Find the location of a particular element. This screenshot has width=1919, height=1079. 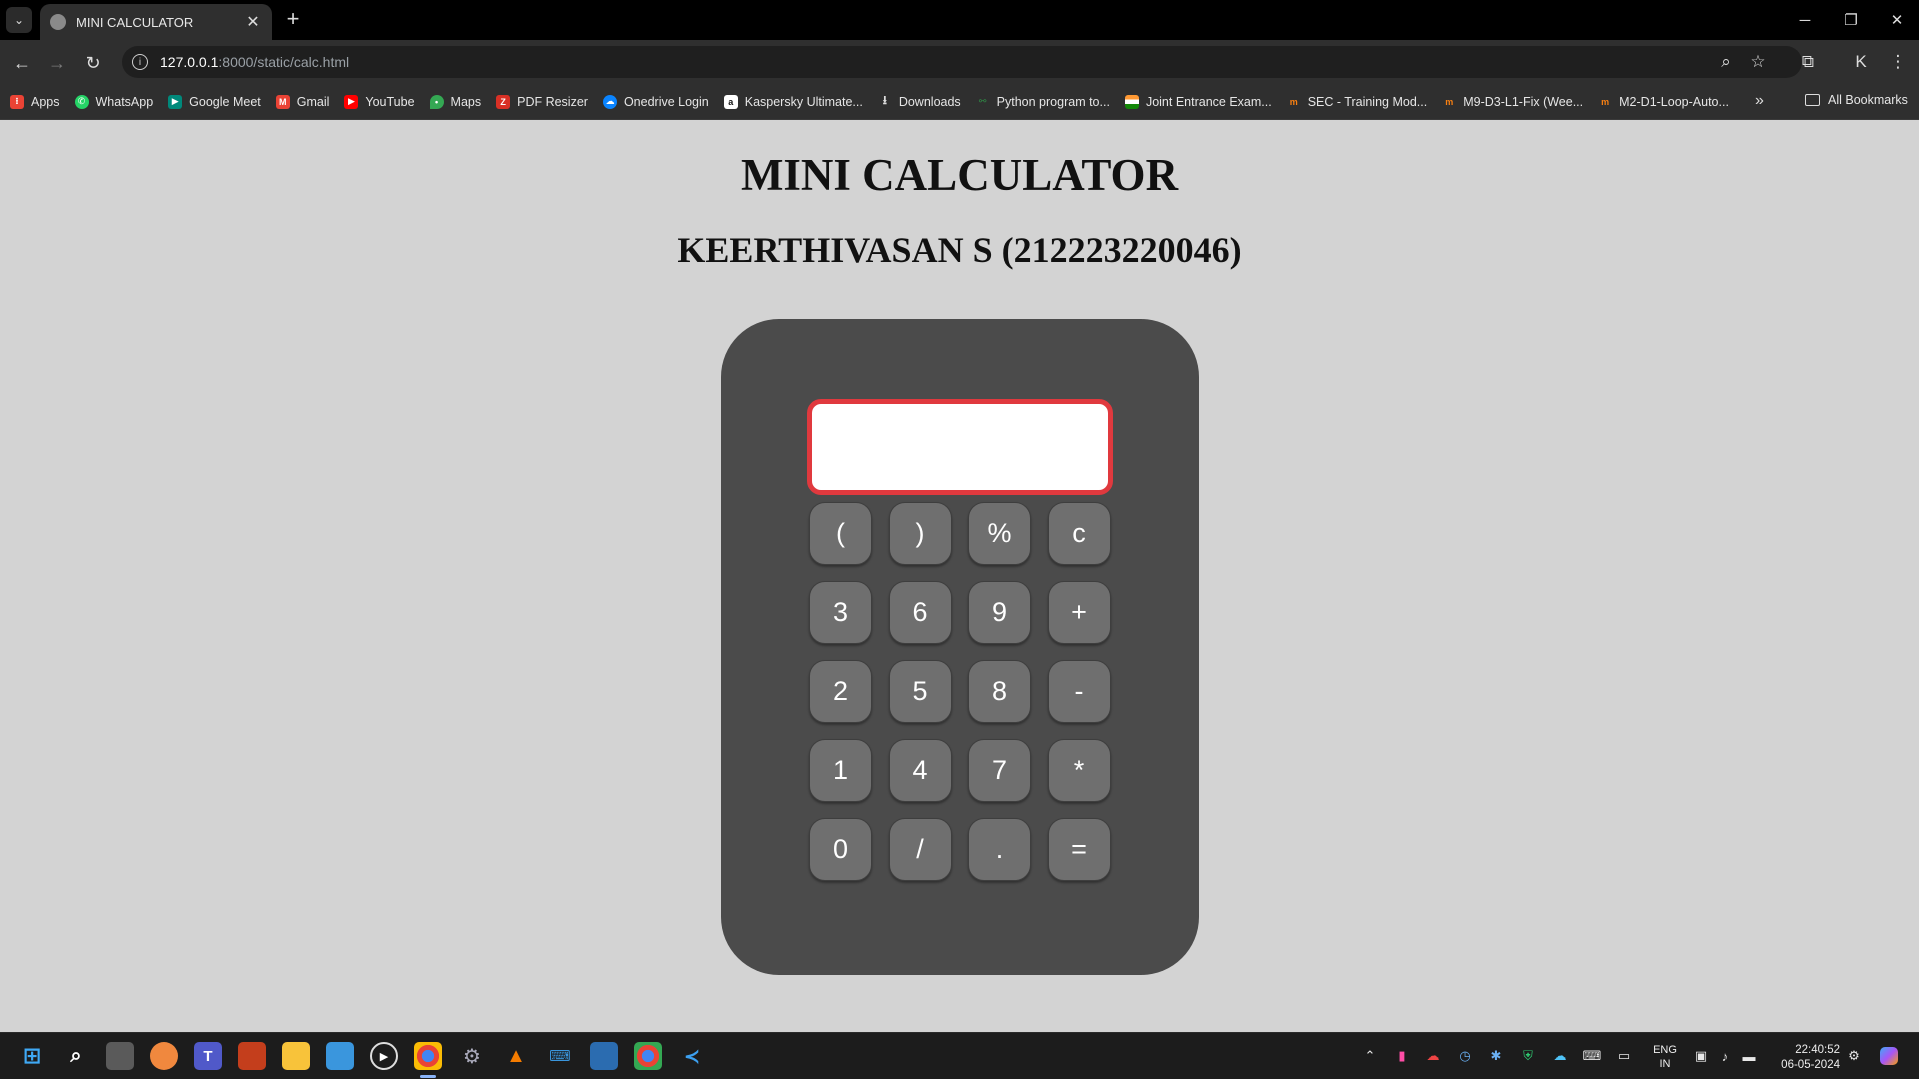

volume-icon: ♪ is located at coordinates (1725, 1056).